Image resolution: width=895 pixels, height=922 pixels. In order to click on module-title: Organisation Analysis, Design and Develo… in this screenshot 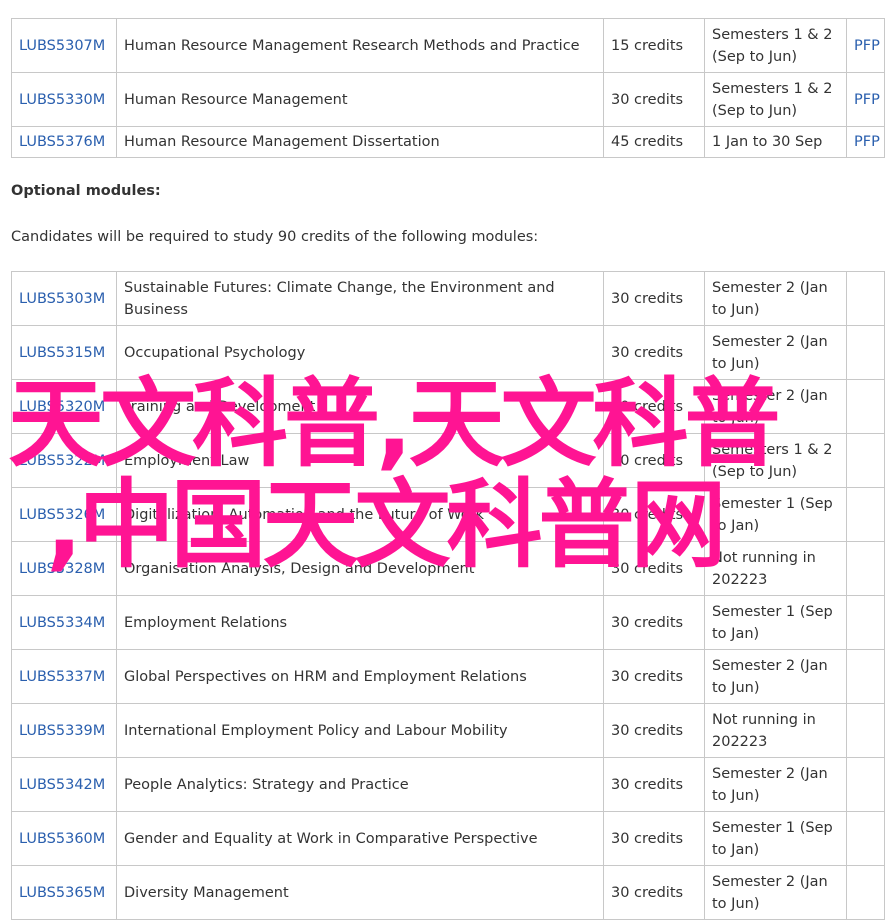, I will do `click(299, 568)`.